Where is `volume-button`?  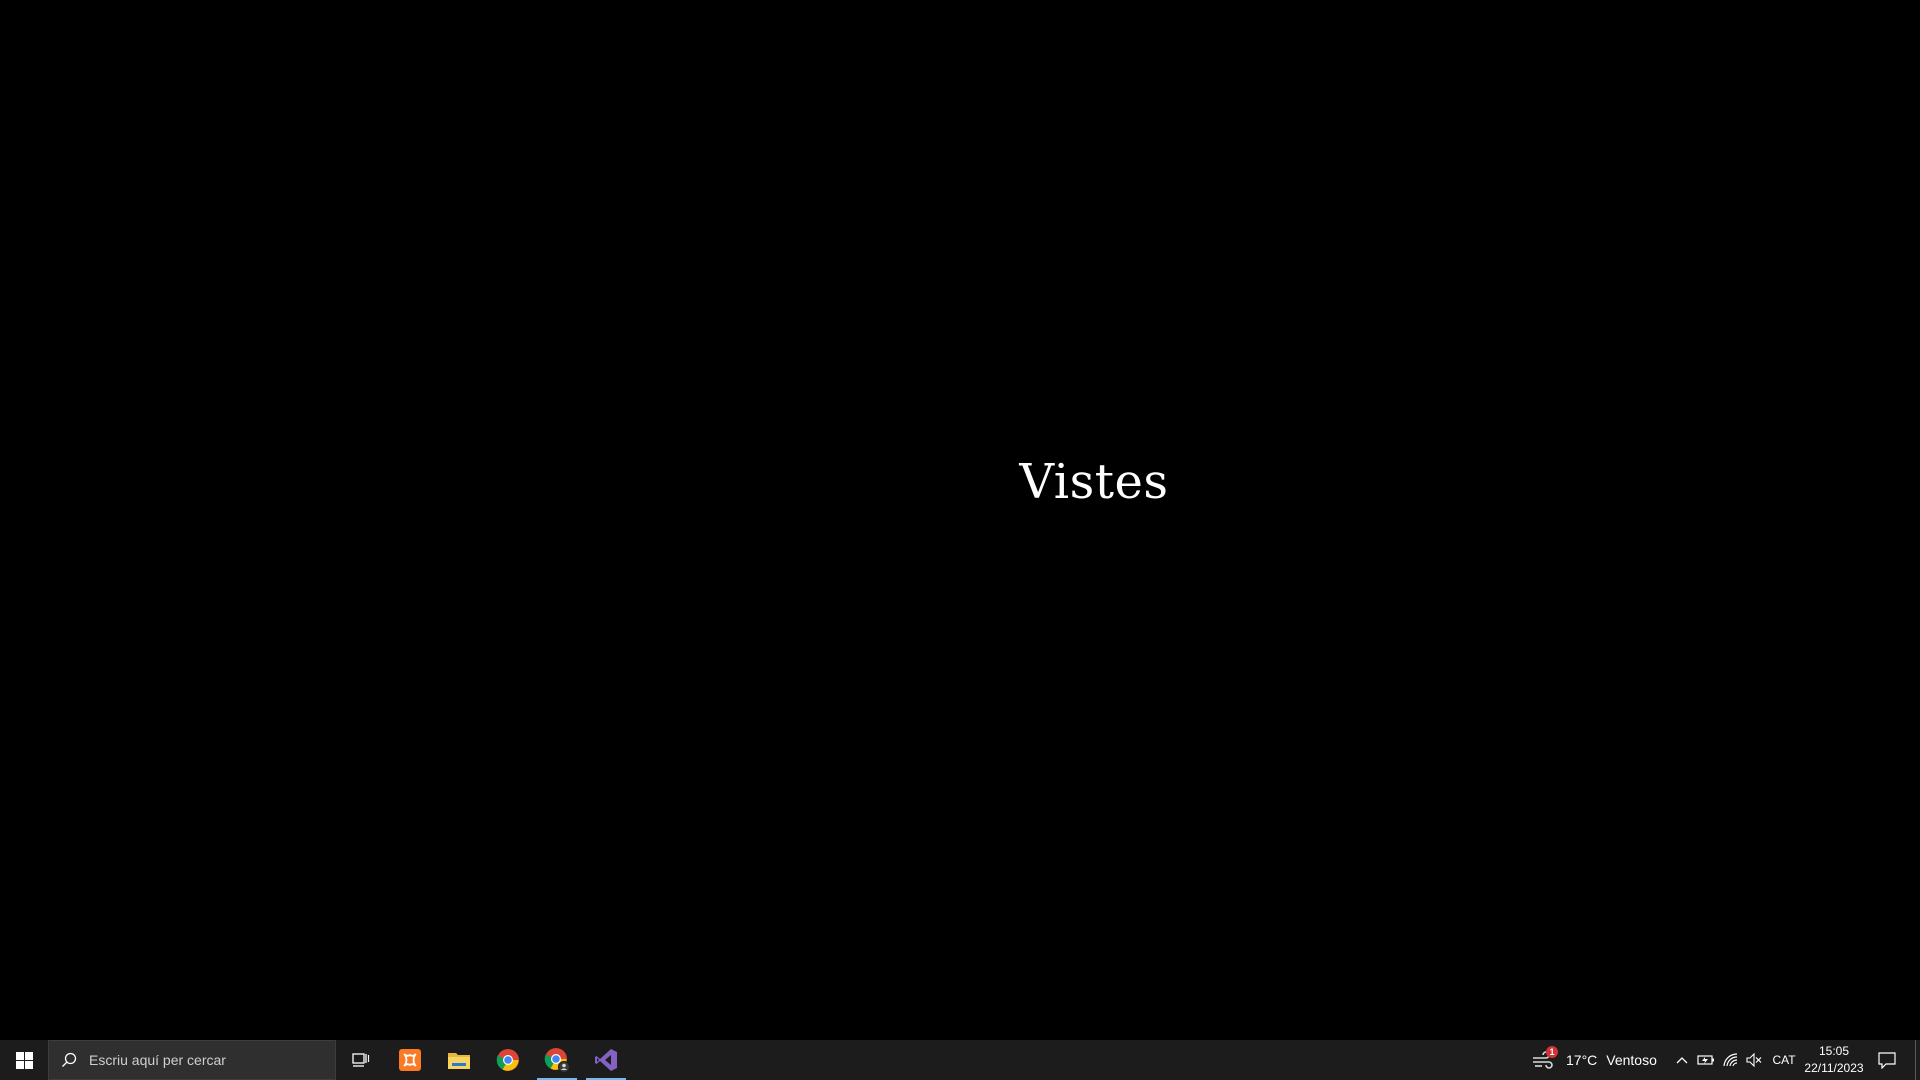 volume-button is located at coordinates (1754, 1060).